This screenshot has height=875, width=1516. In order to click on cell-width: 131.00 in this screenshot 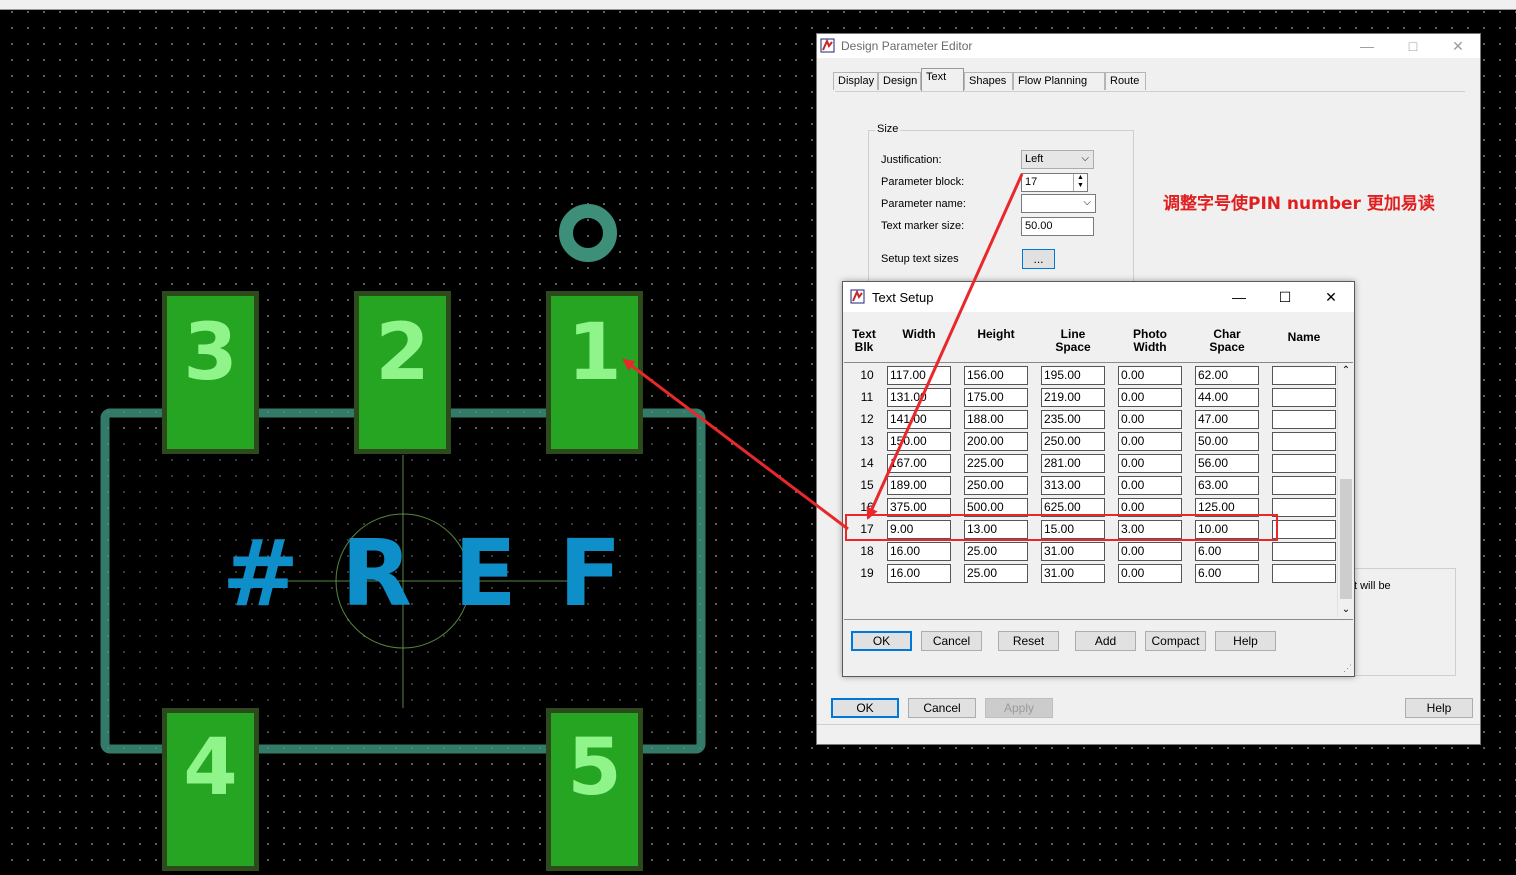, I will do `click(919, 397)`.